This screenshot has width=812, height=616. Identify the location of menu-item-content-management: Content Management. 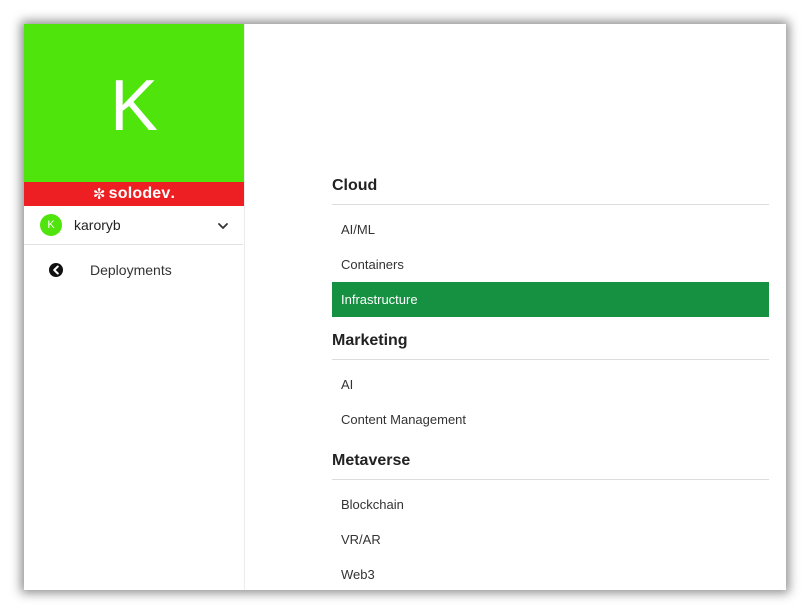
(550, 419).